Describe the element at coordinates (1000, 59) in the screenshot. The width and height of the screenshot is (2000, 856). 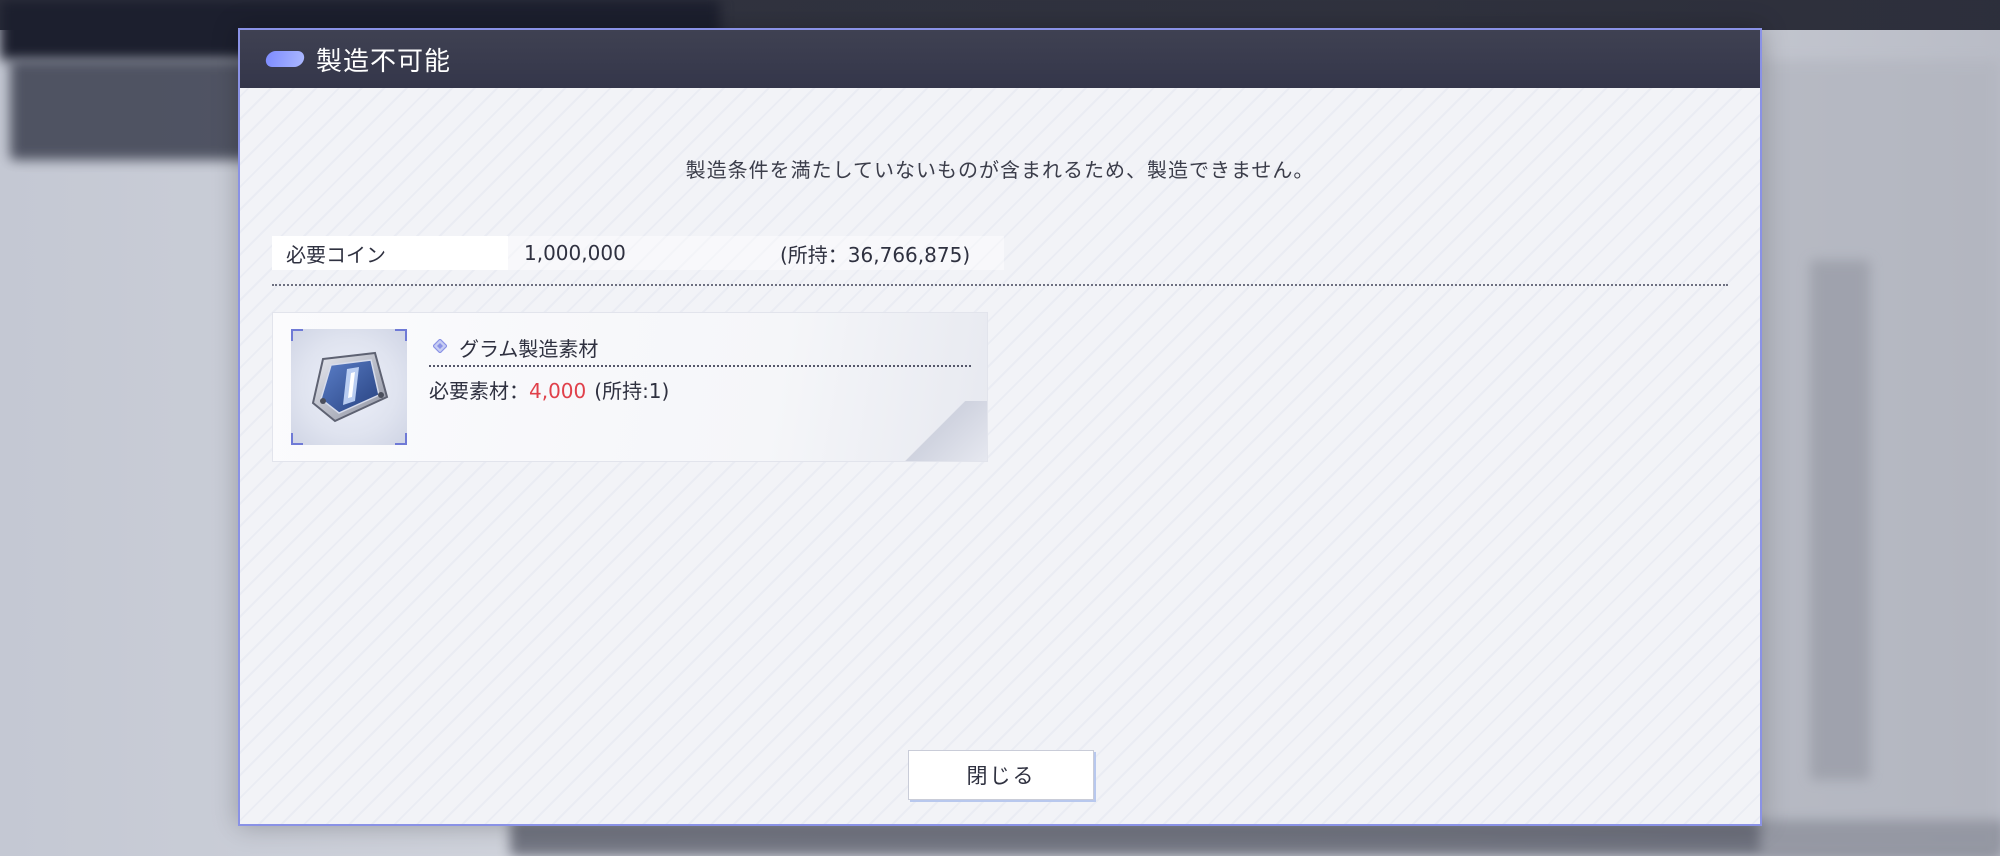
I see `dialog-header: 製造不可能` at that location.